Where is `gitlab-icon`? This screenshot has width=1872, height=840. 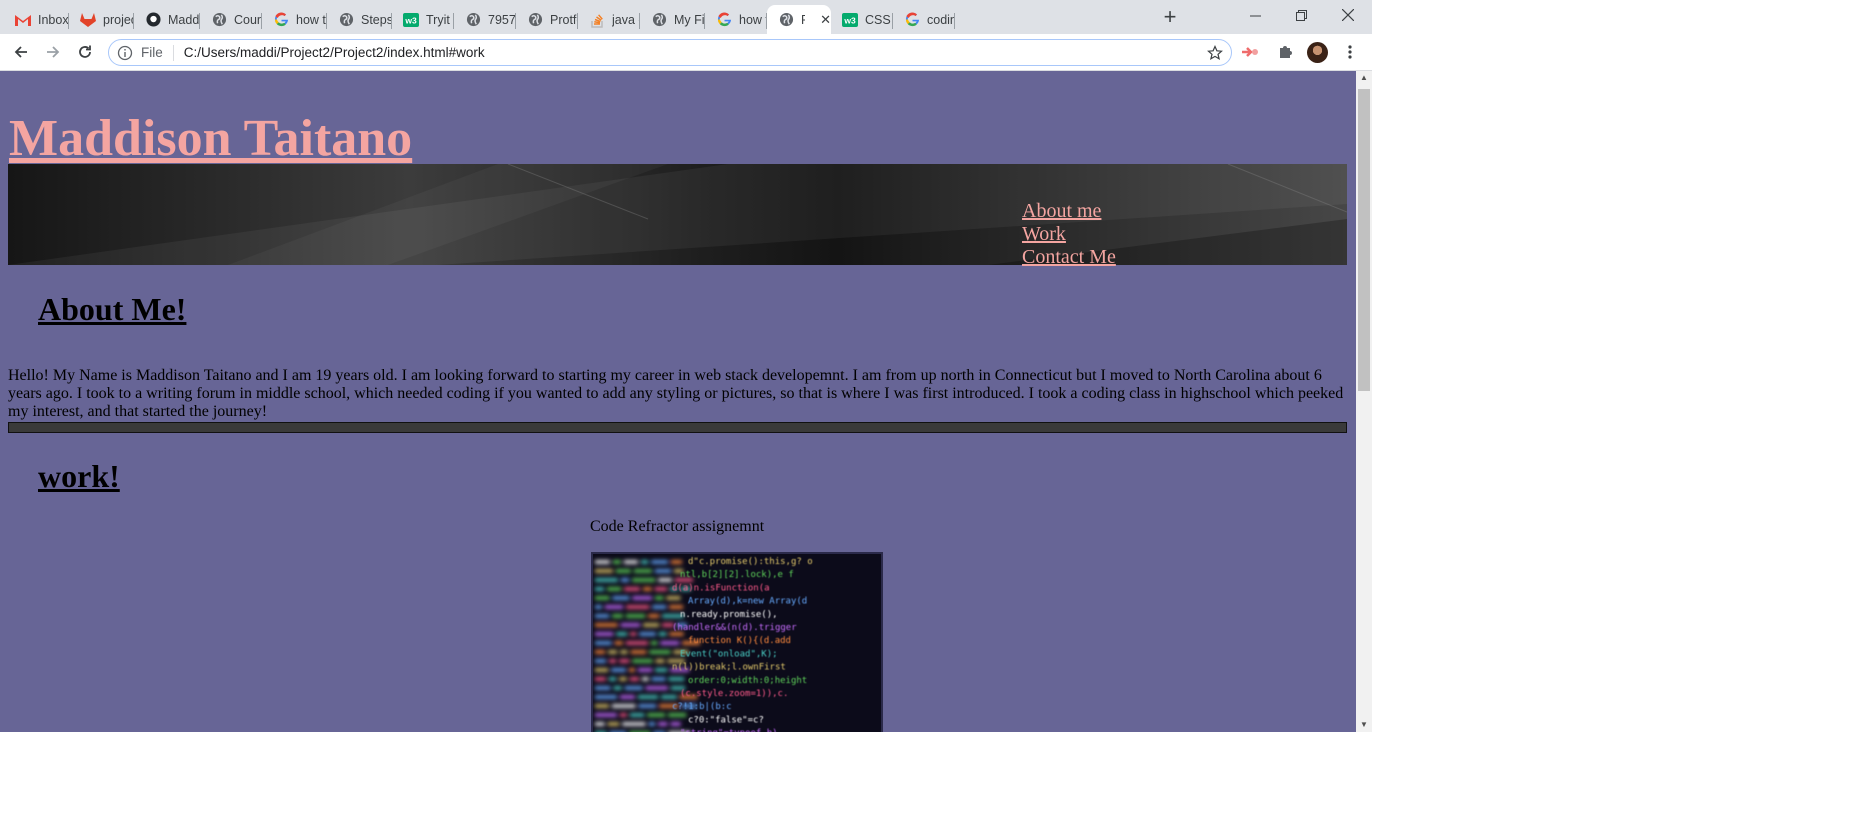
gitlab-icon is located at coordinates (88, 20).